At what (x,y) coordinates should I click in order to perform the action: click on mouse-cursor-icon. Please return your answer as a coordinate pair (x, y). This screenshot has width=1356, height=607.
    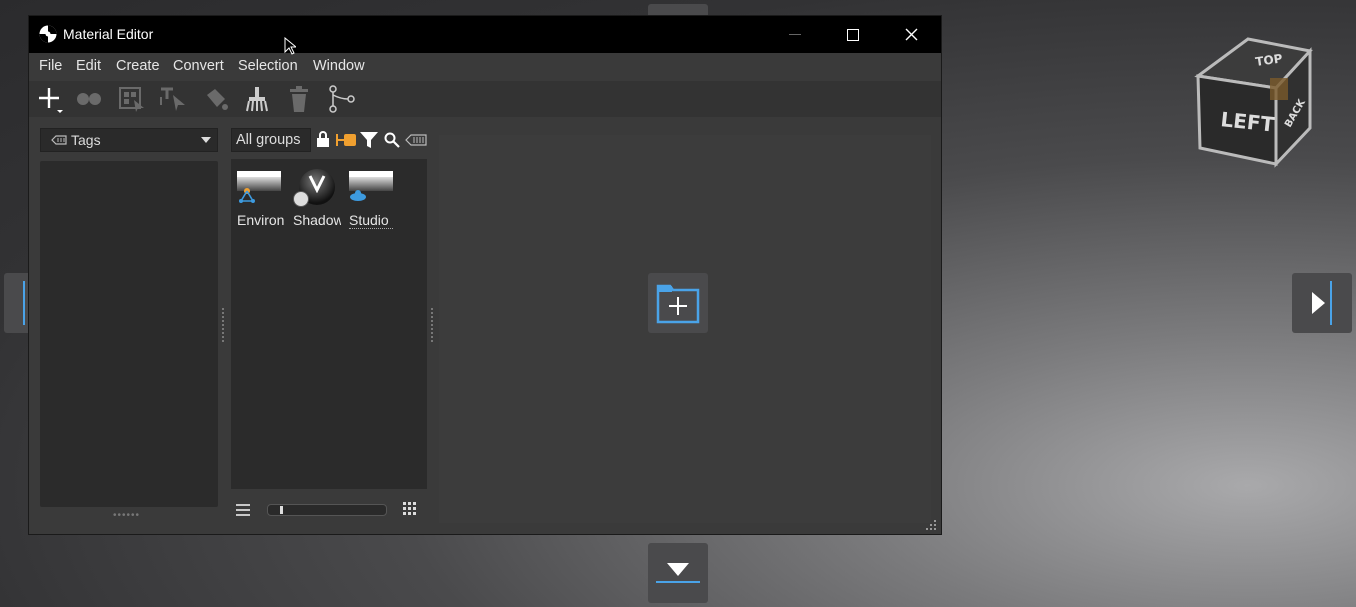
    Looking at the image, I should click on (290, 46).